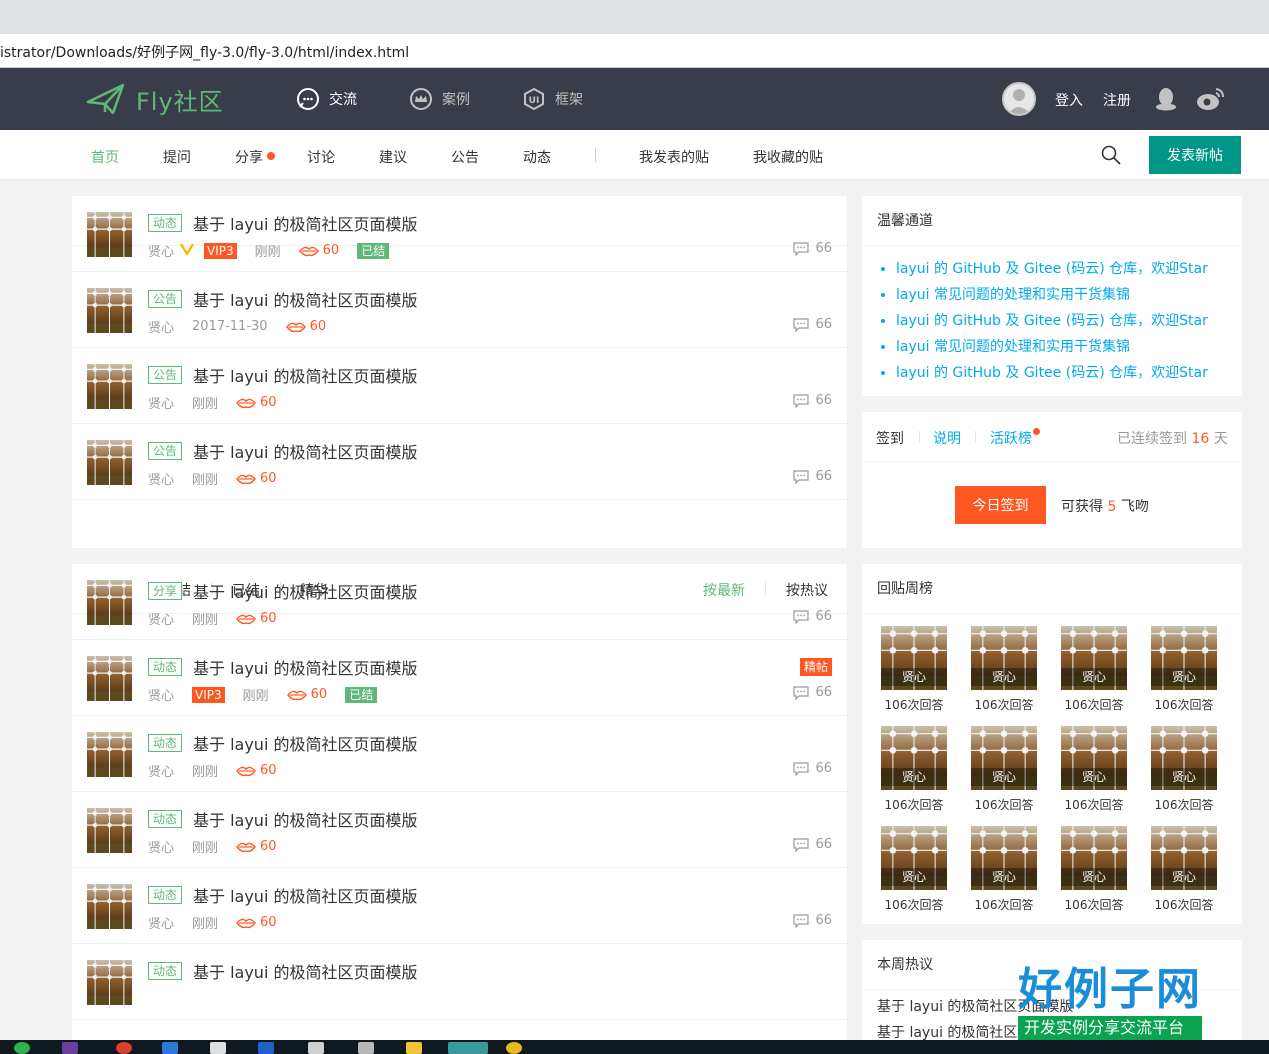  What do you see at coordinates (1000, 505) in the screenshot?
I see `sign-today-button: 今日签到` at bounding box center [1000, 505].